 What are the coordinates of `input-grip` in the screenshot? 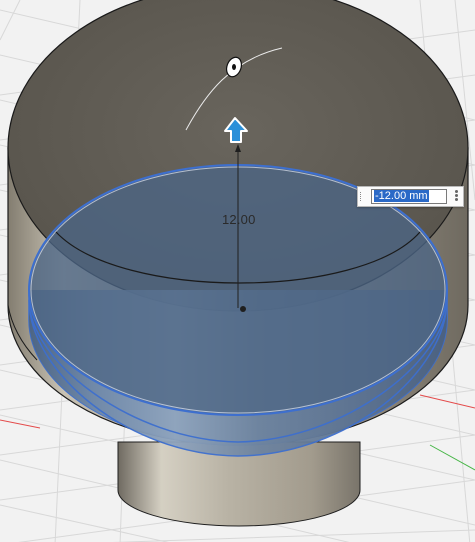 It's located at (362, 196).